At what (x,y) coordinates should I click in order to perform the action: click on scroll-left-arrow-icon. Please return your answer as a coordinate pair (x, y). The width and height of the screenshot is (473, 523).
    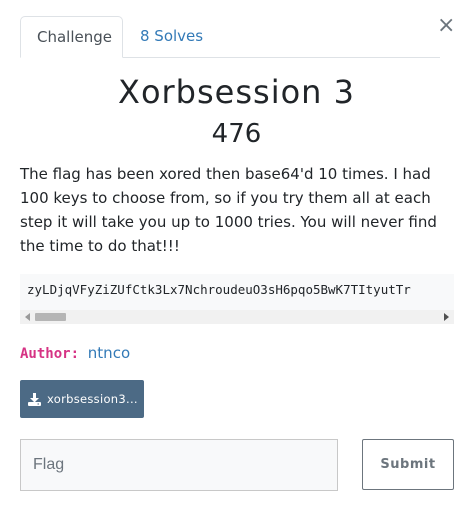
    Looking at the image, I should click on (27, 317).